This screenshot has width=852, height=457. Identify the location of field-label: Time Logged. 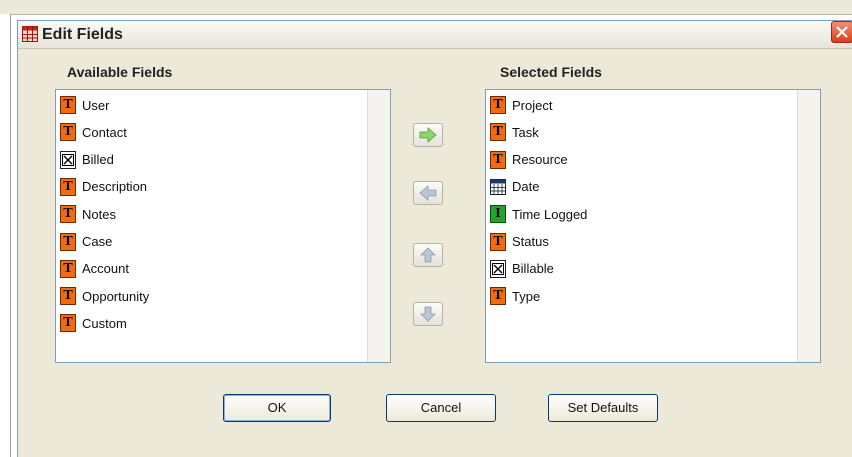
(550, 214).